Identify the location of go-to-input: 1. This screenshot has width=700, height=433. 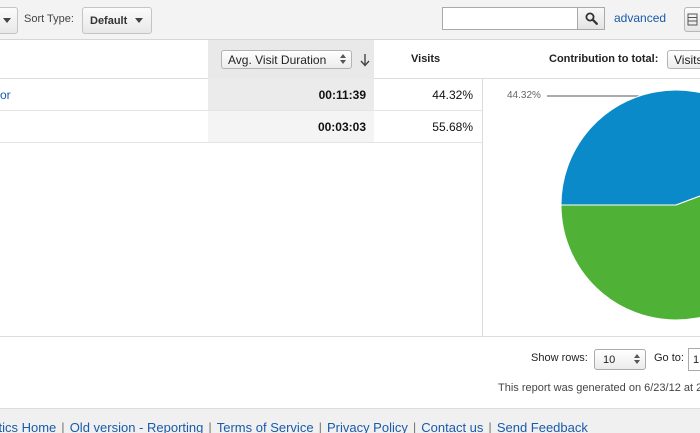
(694, 359).